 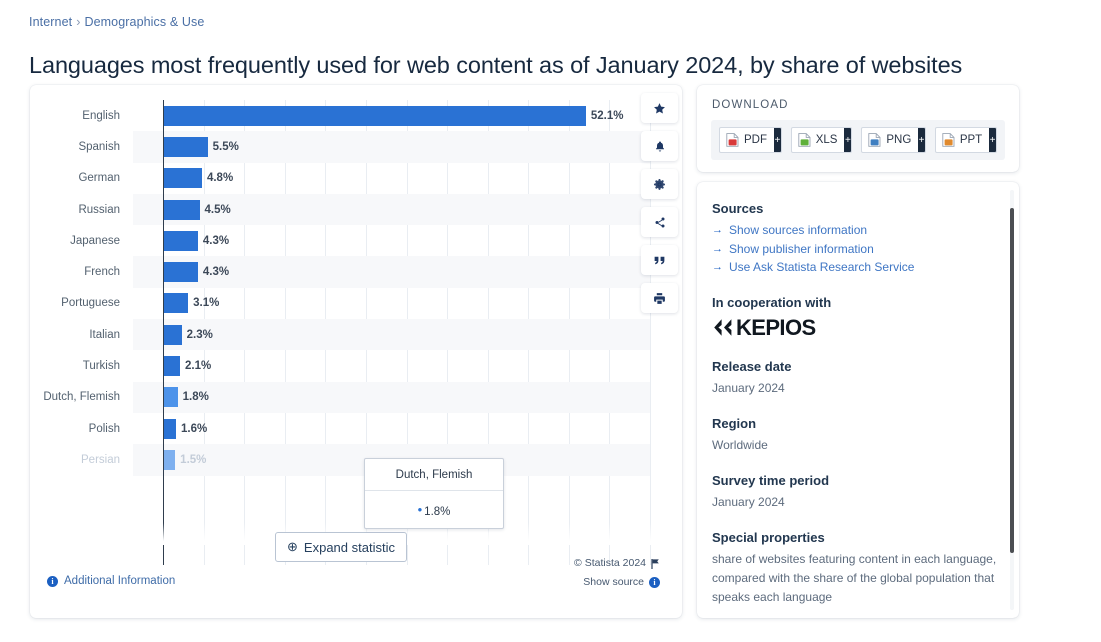 What do you see at coordinates (854, 328) in the screenshot?
I see `kepios-logo: KEPIOS` at bounding box center [854, 328].